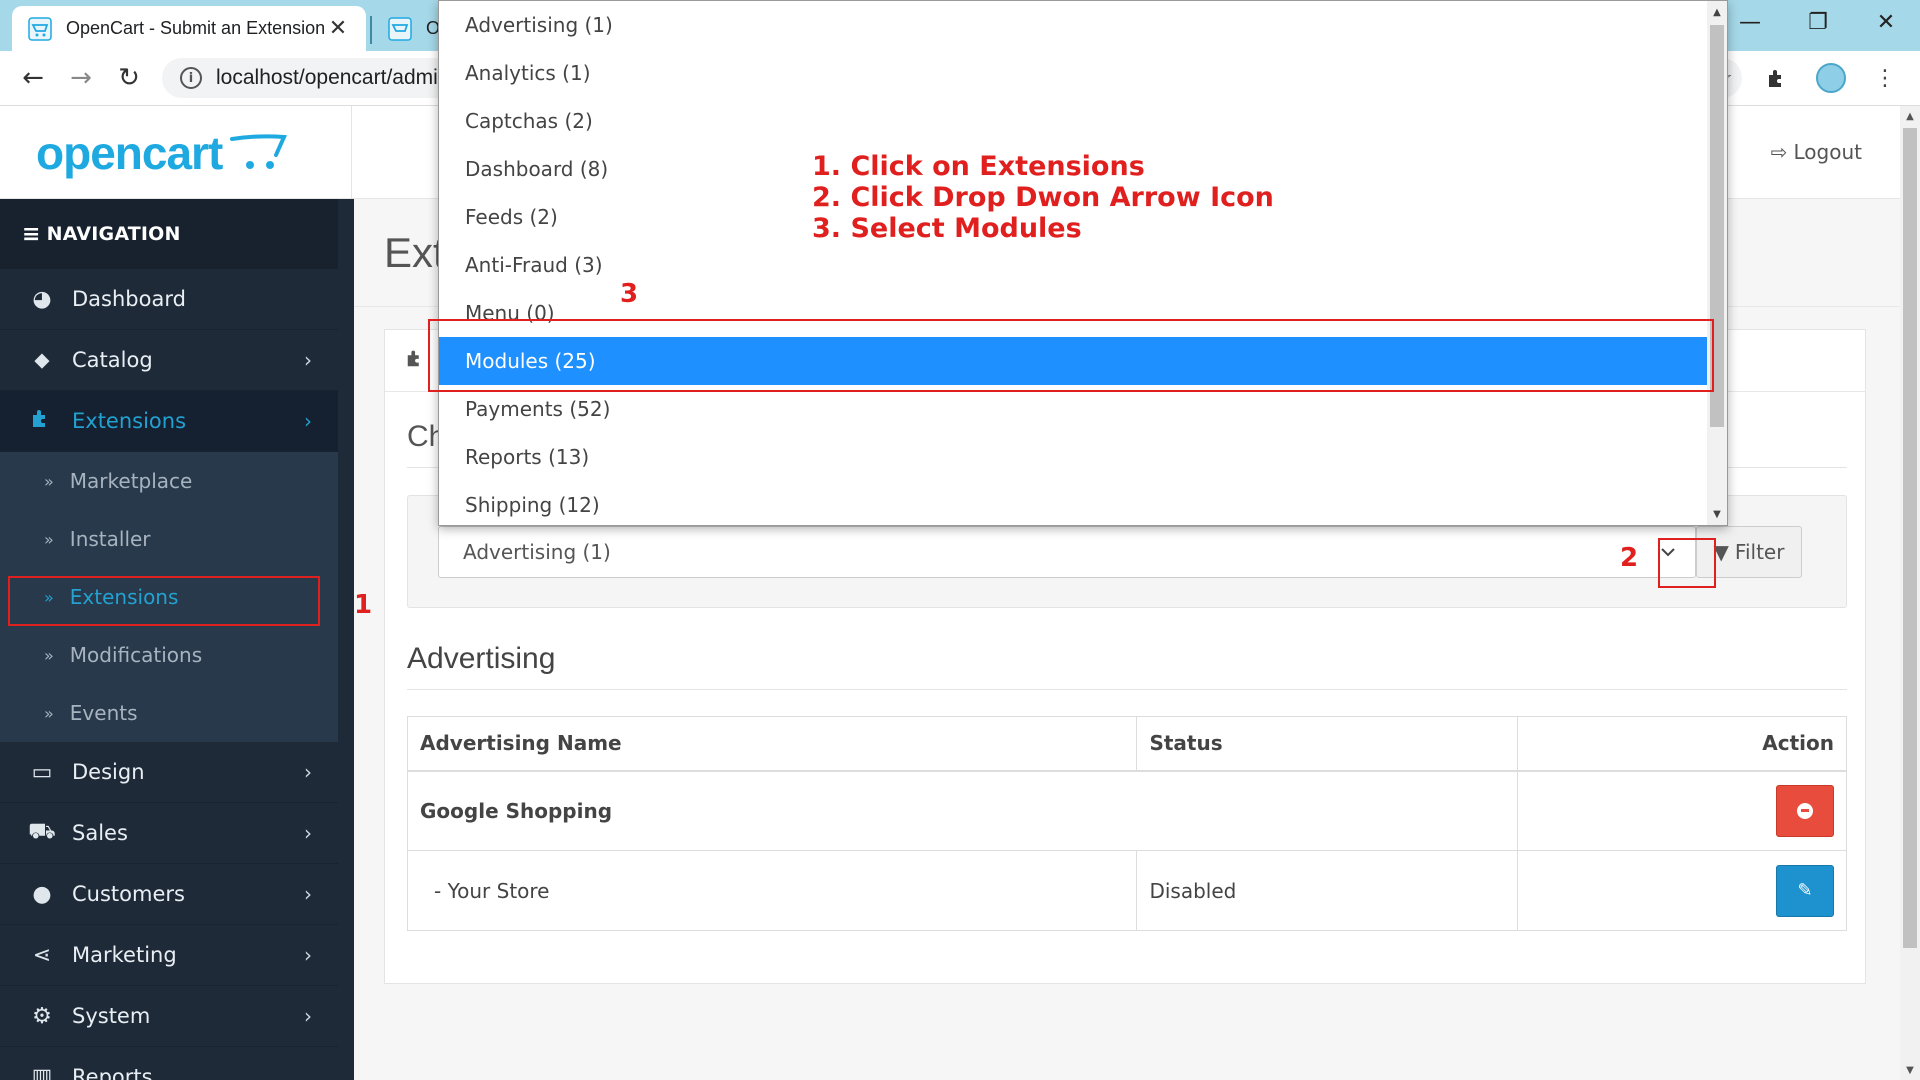  I want to click on sidebar-item-label: Reports, so click(112, 1072).